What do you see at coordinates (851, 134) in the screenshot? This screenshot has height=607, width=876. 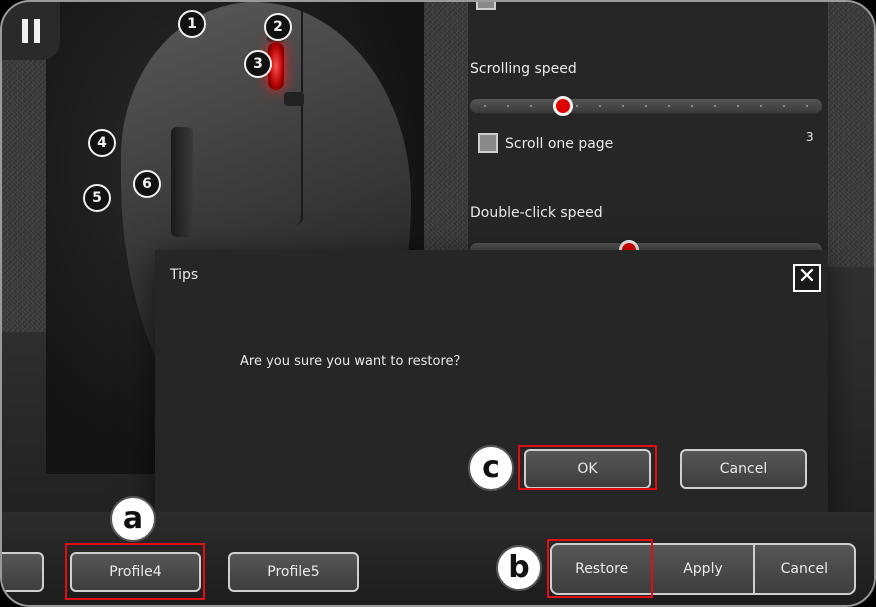 I see `background-texture-right` at bounding box center [851, 134].